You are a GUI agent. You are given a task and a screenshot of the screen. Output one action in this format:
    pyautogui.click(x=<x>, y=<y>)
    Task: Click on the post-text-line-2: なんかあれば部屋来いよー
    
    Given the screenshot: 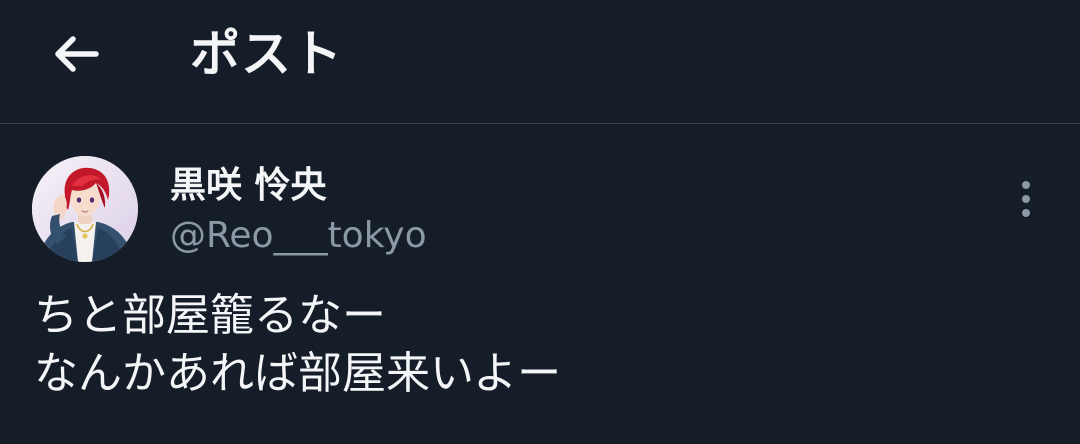 What is the action you would take?
    pyautogui.click(x=298, y=373)
    